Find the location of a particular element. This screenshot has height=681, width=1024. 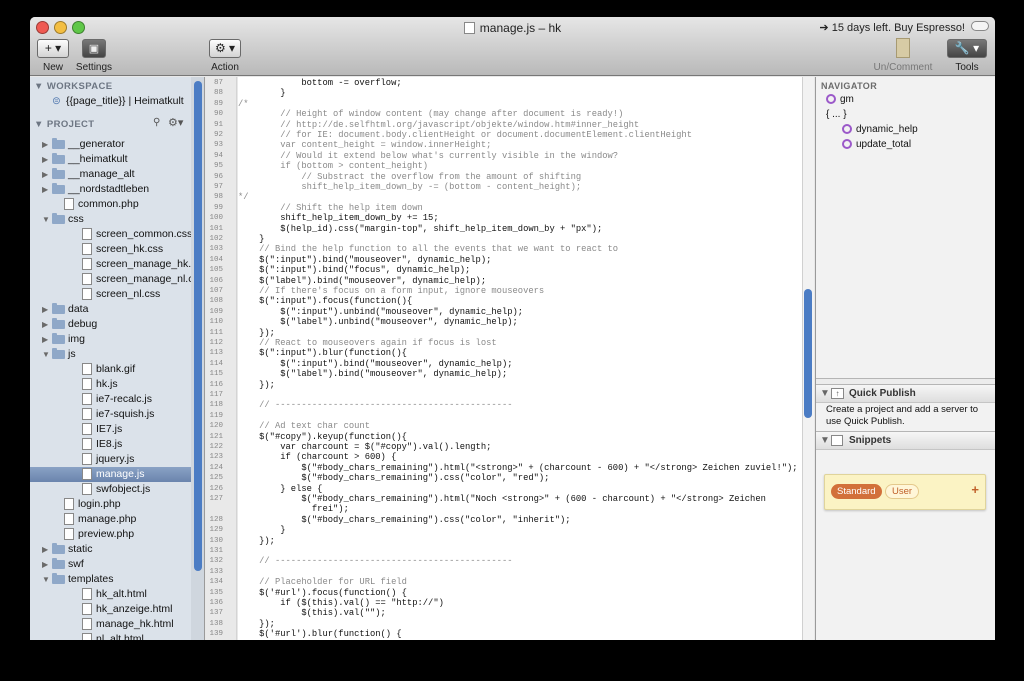

workspace-item: ⊜ {{page_title}} | Heimatkult is located at coordinates (117, 101).